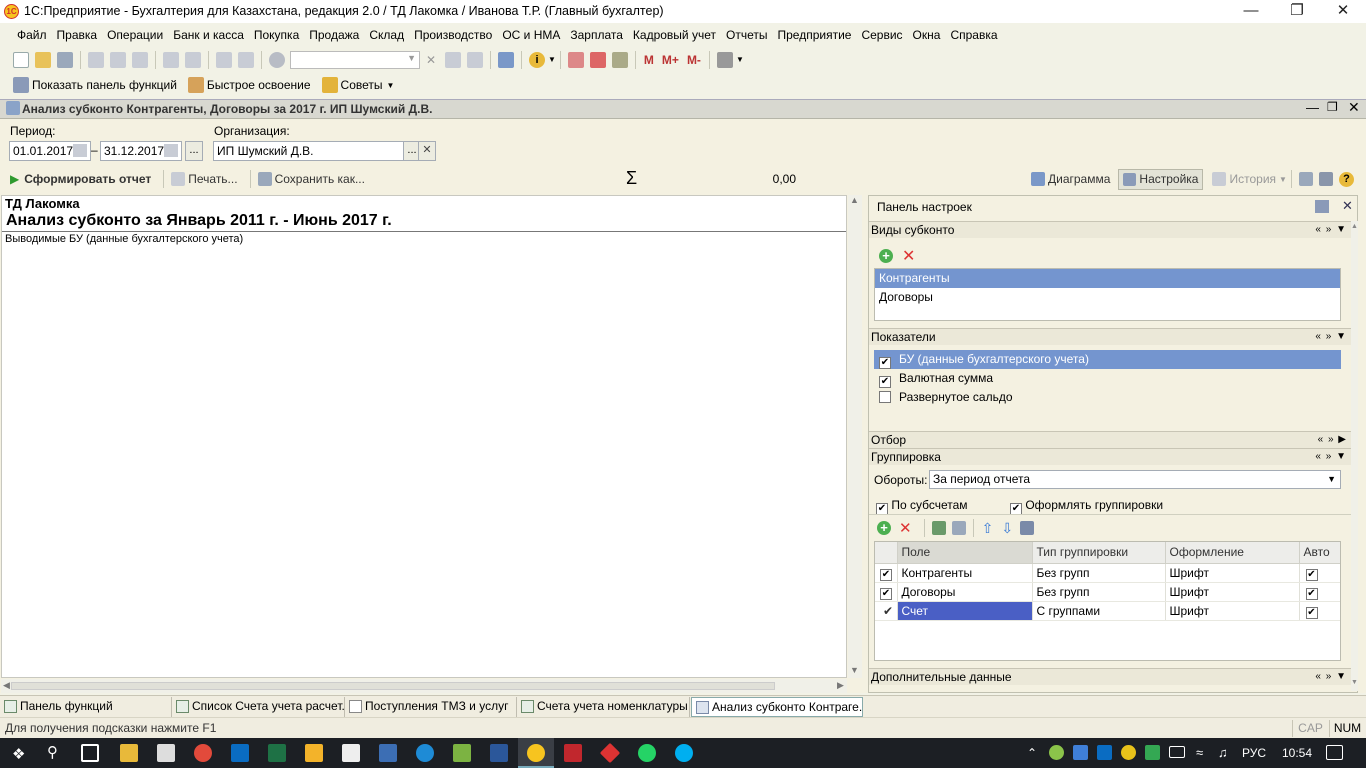 The height and width of the screenshot is (768, 1366). I want to click on volume-icon: ♫, so click(1223, 753).